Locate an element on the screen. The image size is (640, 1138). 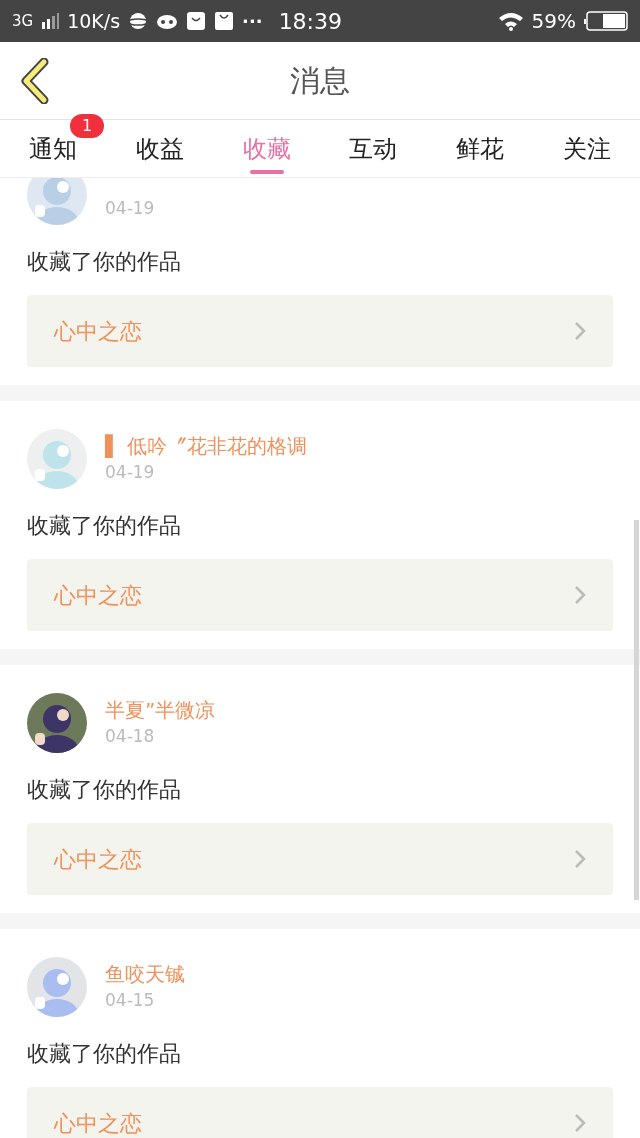
signal-icon is located at coordinates (50, 21).